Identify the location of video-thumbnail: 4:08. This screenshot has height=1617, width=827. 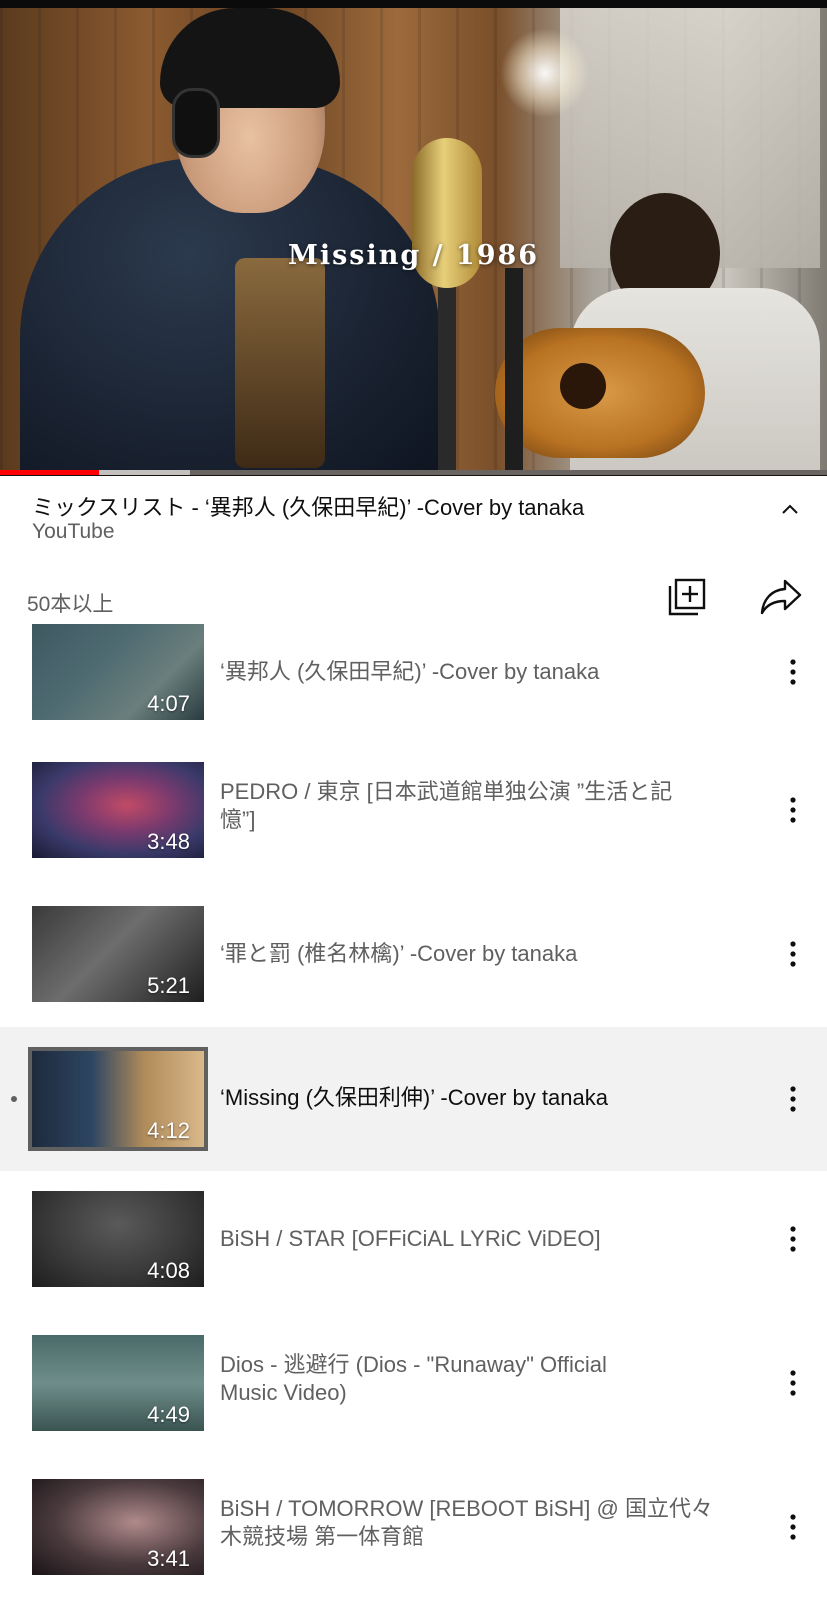
(118, 1239).